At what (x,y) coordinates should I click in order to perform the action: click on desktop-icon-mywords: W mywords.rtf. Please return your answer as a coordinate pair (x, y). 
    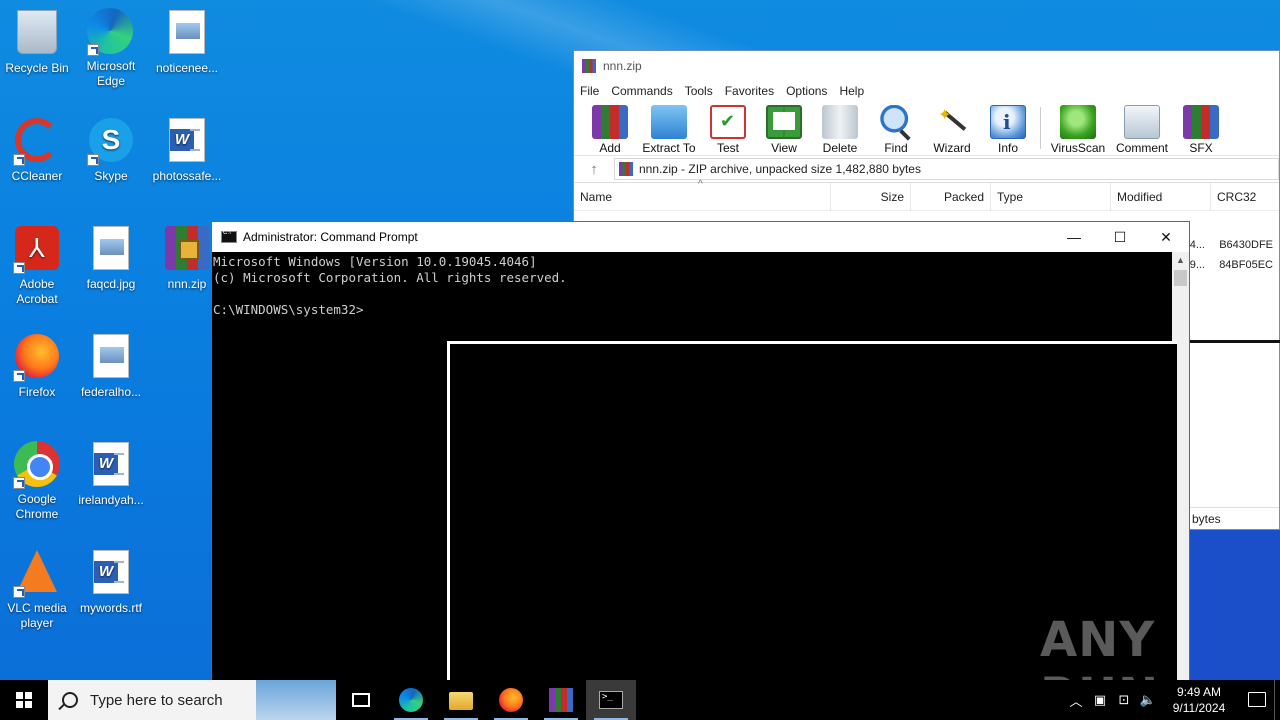
    Looking at the image, I should click on (111, 582).